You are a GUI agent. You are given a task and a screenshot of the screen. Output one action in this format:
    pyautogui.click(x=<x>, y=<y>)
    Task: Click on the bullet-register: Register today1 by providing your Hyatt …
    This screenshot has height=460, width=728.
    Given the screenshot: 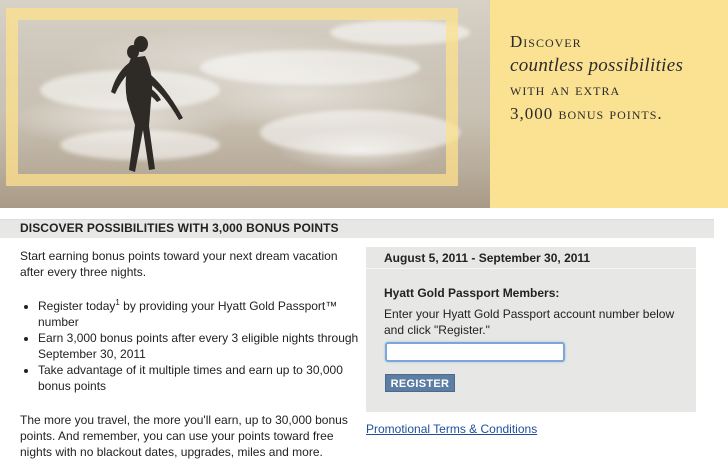 What is the action you would take?
    pyautogui.click(x=199, y=314)
    